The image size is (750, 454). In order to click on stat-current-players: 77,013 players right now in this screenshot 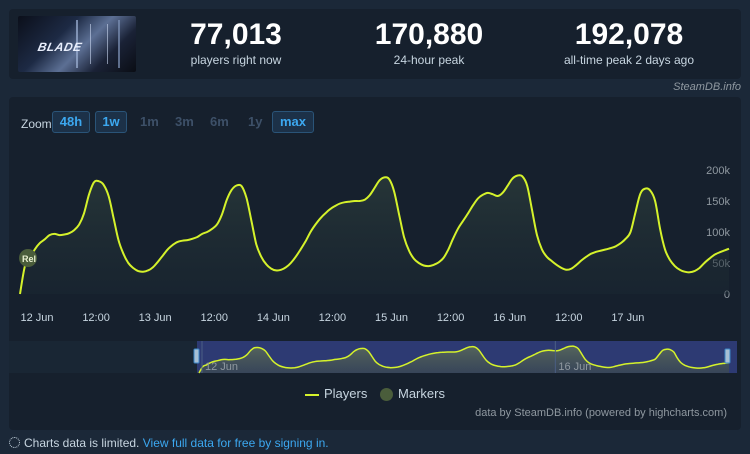, I will do `click(236, 43)`.